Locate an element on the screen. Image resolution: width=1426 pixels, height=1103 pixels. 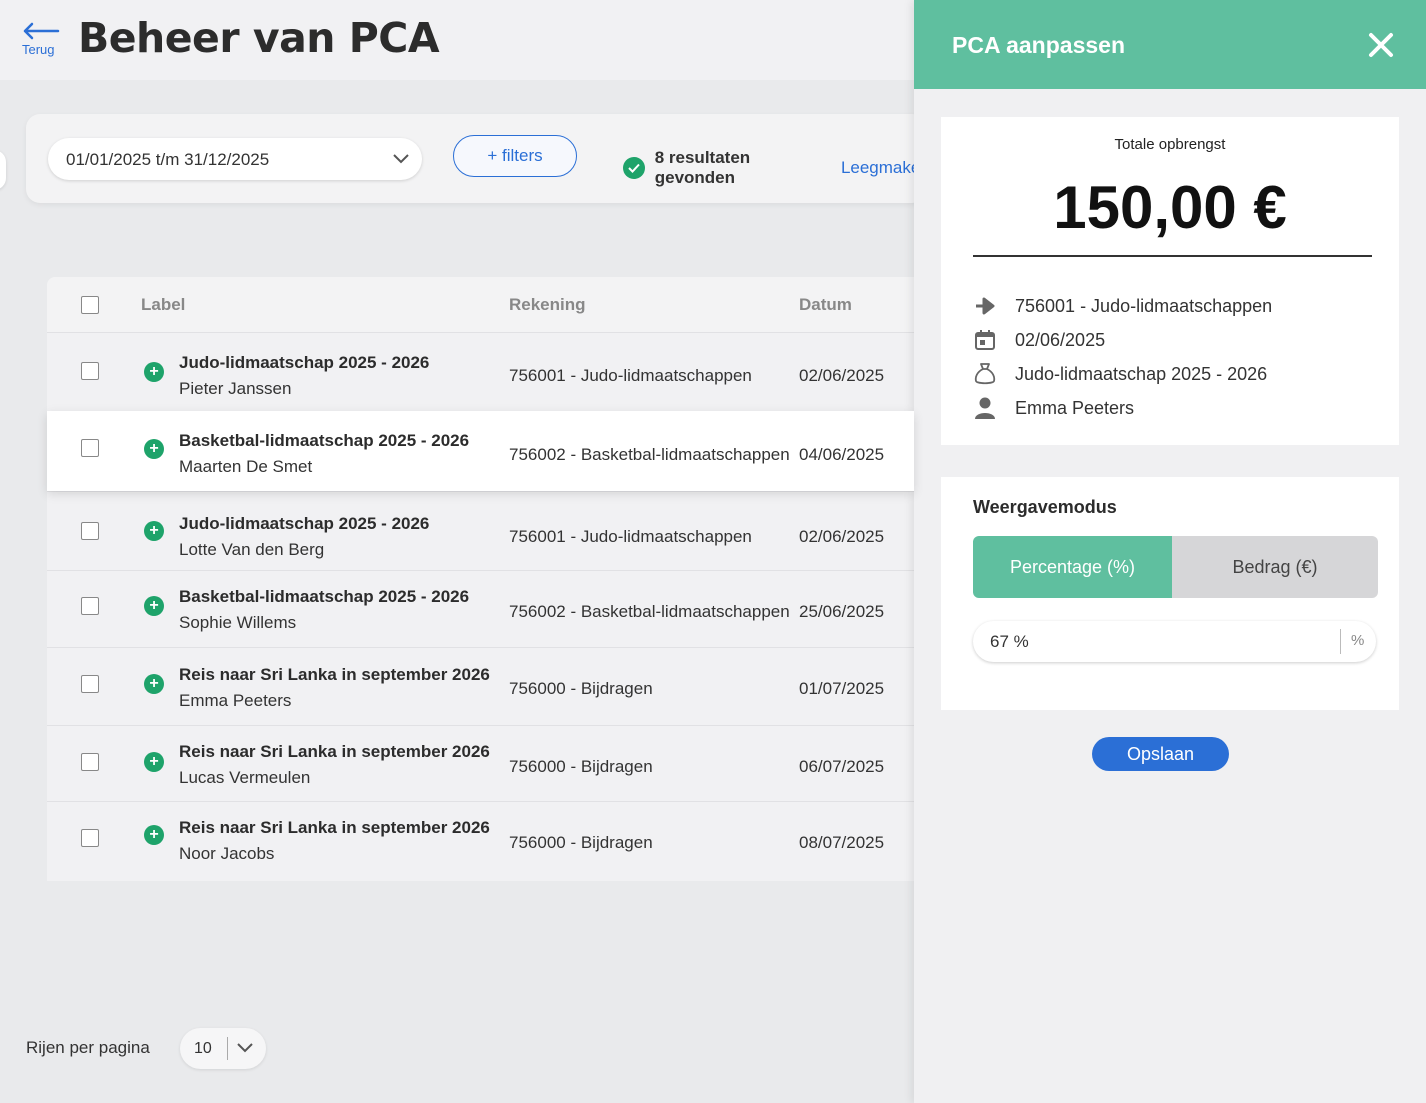
row-person: Maarten De Smet is located at coordinates (246, 466).